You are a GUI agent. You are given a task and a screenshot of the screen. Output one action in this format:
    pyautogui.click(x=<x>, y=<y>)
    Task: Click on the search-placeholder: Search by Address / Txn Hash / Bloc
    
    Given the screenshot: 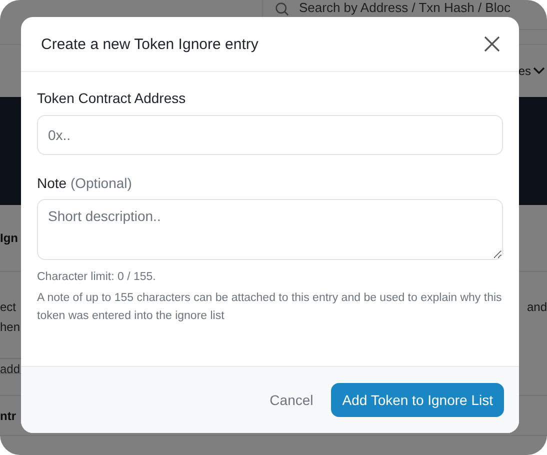 What is the action you would take?
    pyautogui.click(x=404, y=8)
    